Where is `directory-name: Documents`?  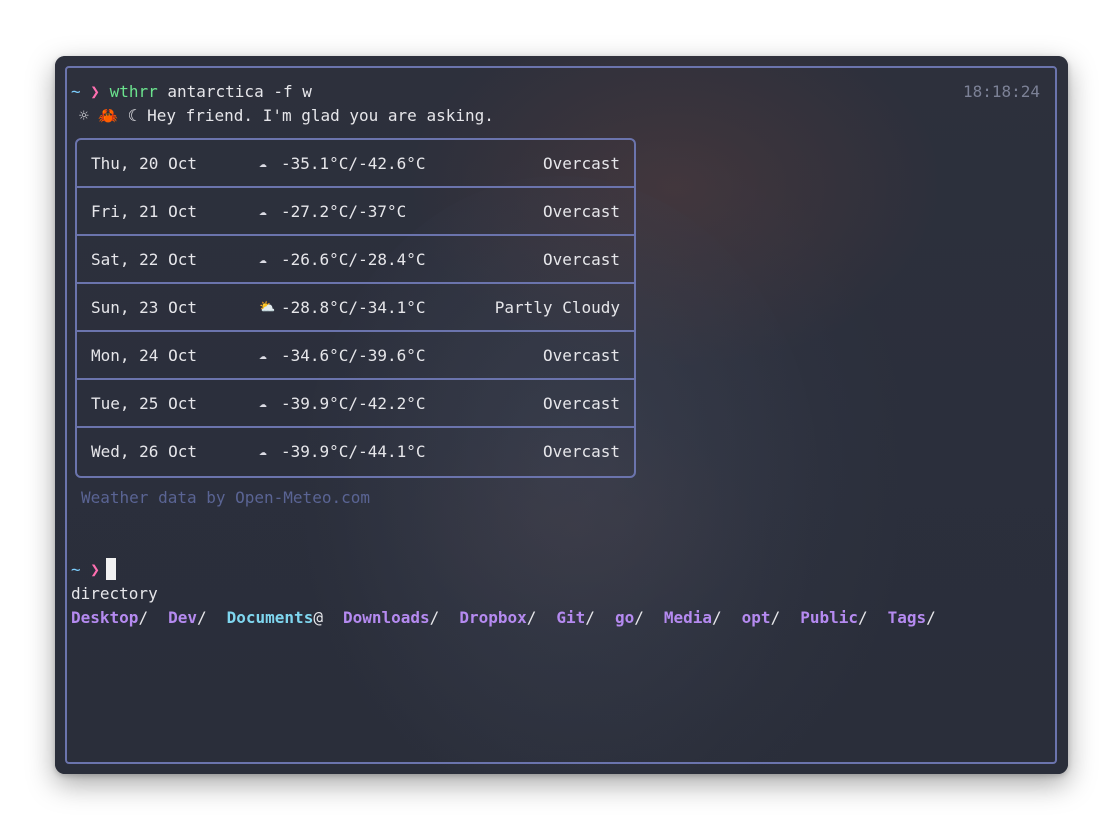 directory-name: Documents is located at coordinates (270, 617).